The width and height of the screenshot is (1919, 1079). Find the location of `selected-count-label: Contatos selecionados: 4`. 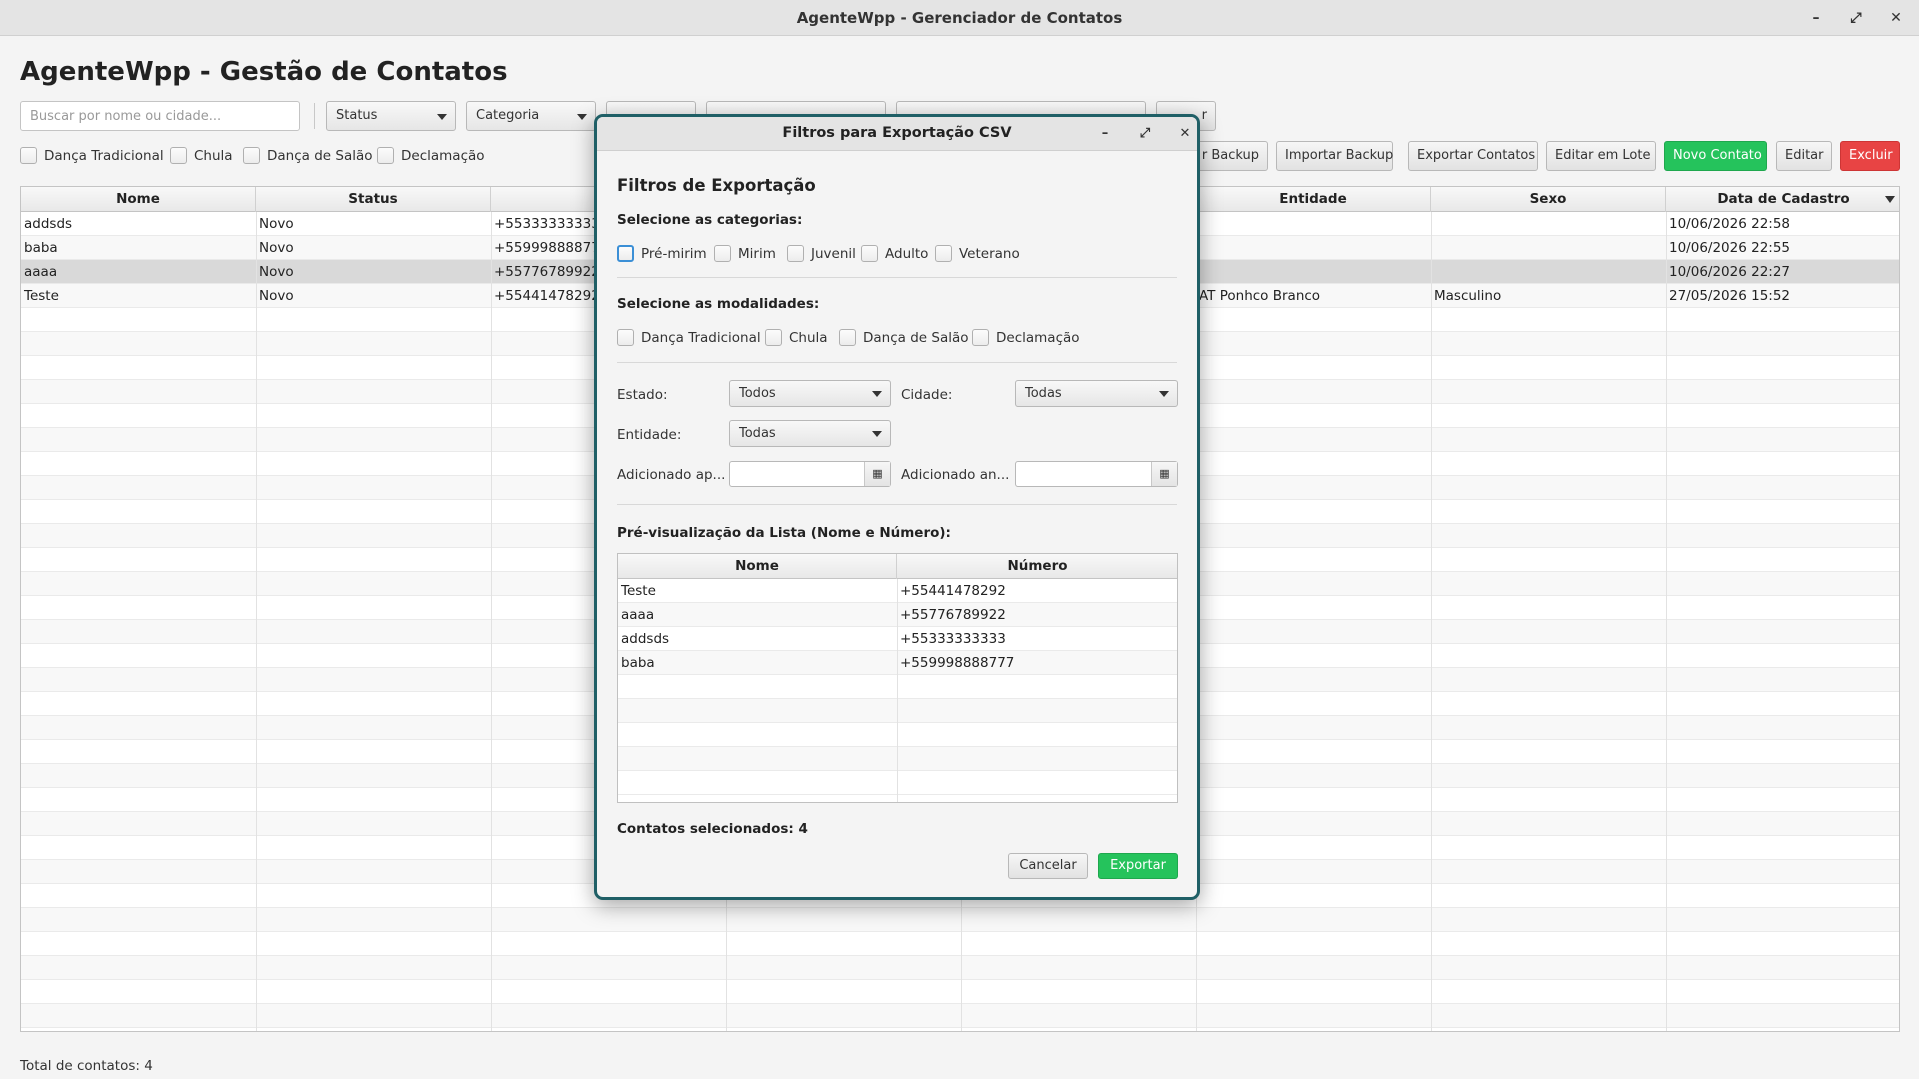

selected-count-label: Contatos selecionados: 4 is located at coordinates (712, 829).